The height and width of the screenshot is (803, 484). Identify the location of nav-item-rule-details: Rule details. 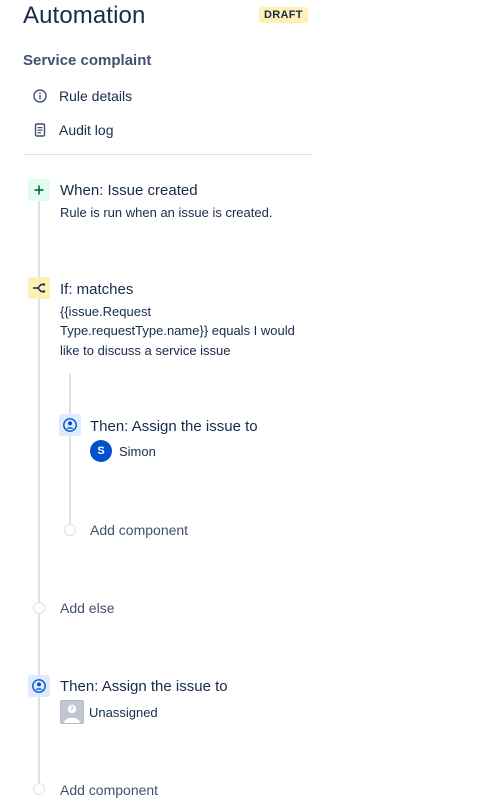
(82, 96).